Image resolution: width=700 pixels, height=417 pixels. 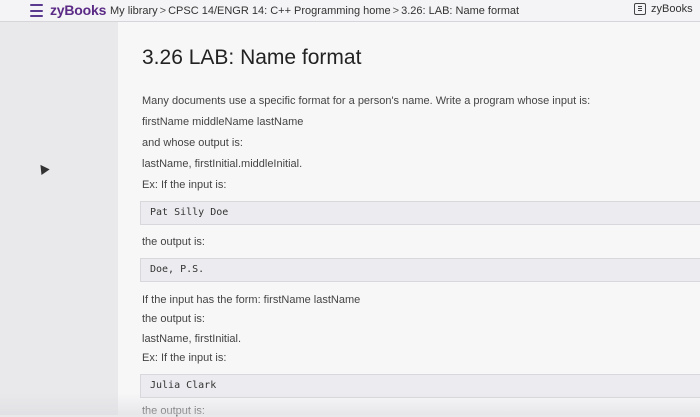 I want to click on mouse-cursor-icon, so click(x=43, y=168).